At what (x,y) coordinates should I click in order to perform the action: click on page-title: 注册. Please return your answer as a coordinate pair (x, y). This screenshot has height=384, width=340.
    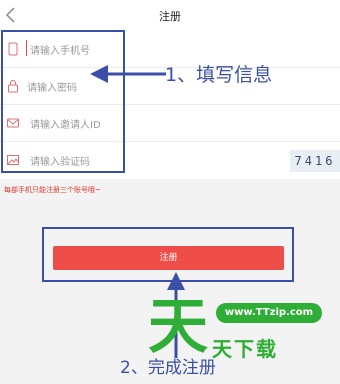
    Looking at the image, I should click on (170, 16).